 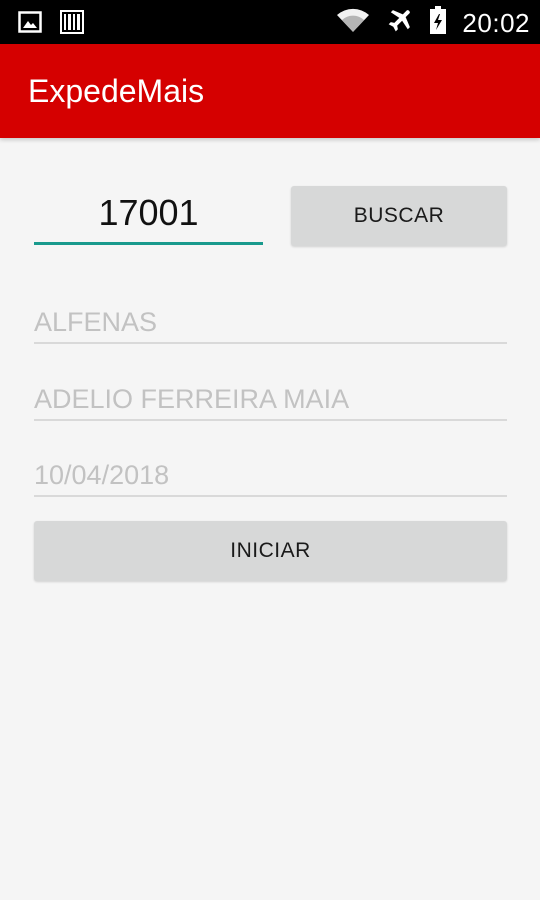 What do you see at coordinates (353, 22) in the screenshot?
I see `wifi-icon` at bounding box center [353, 22].